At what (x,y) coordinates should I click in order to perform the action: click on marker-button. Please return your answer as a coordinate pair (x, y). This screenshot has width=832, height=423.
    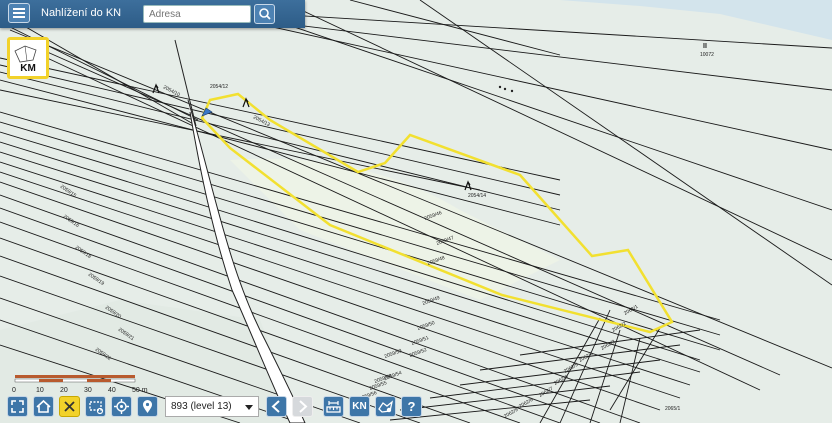
    Looking at the image, I should click on (147, 406).